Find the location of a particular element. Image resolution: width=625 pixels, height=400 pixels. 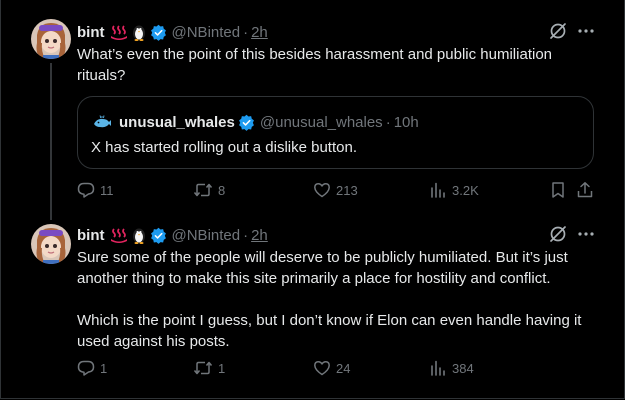

share-icon is located at coordinates (585, 190).